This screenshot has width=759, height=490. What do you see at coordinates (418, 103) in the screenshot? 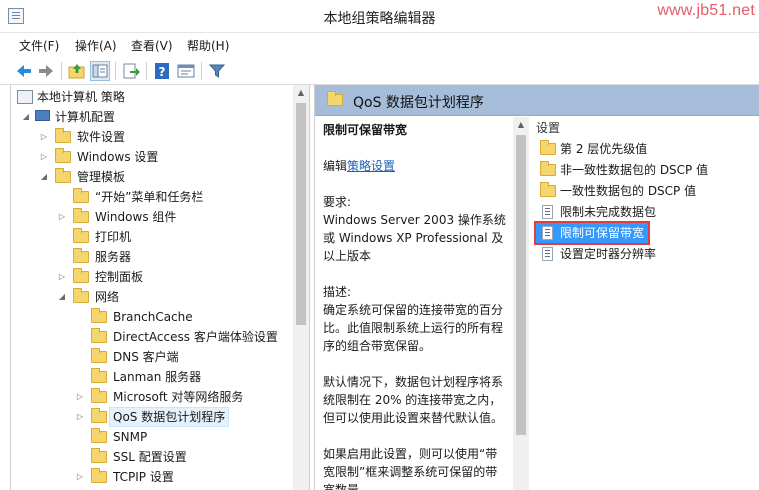
I see `details-title: QoS 数据包计划程序` at bounding box center [418, 103].